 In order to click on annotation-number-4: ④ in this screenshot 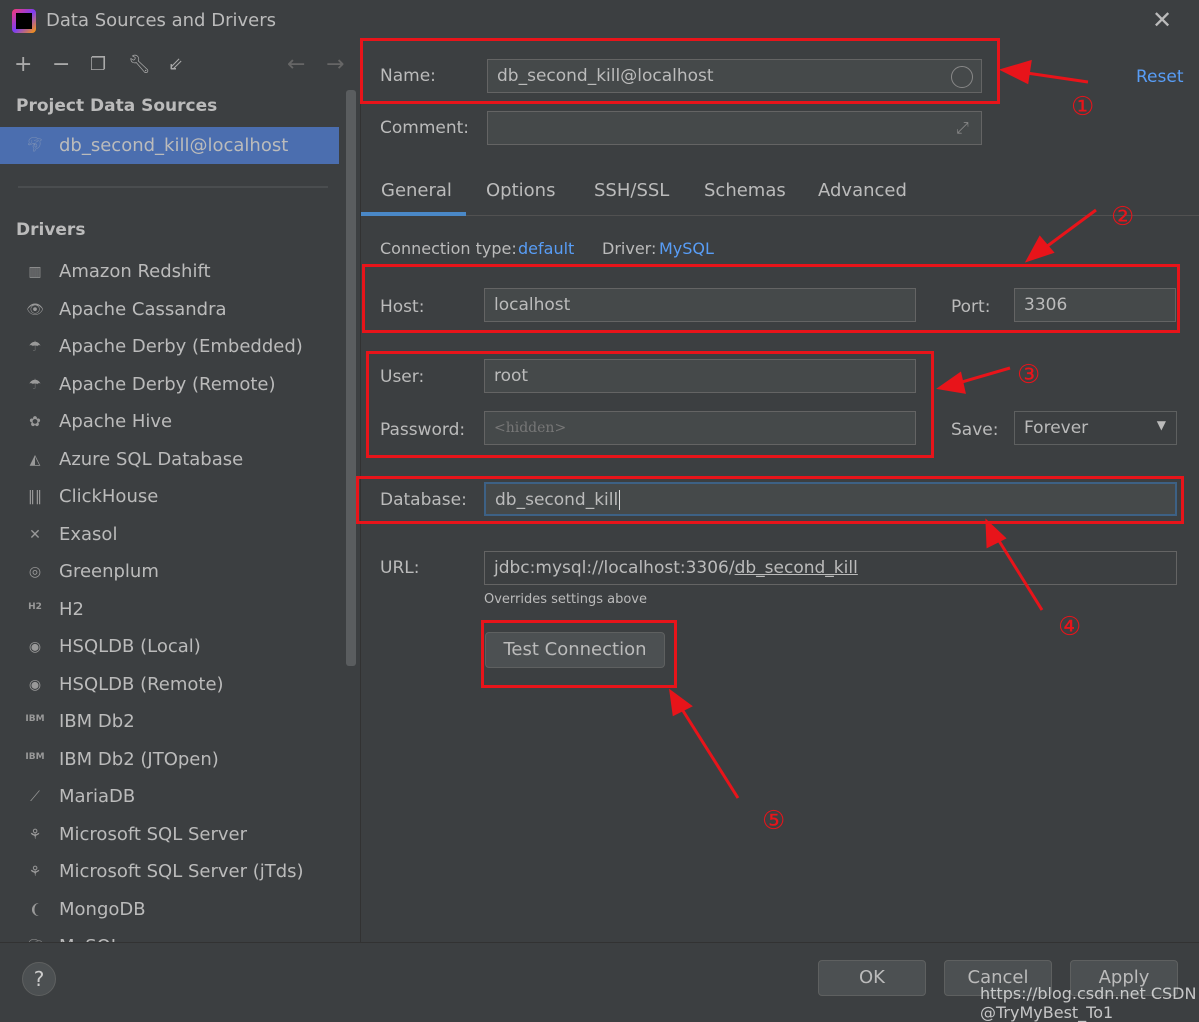, I will do `click(1070, 627)`.